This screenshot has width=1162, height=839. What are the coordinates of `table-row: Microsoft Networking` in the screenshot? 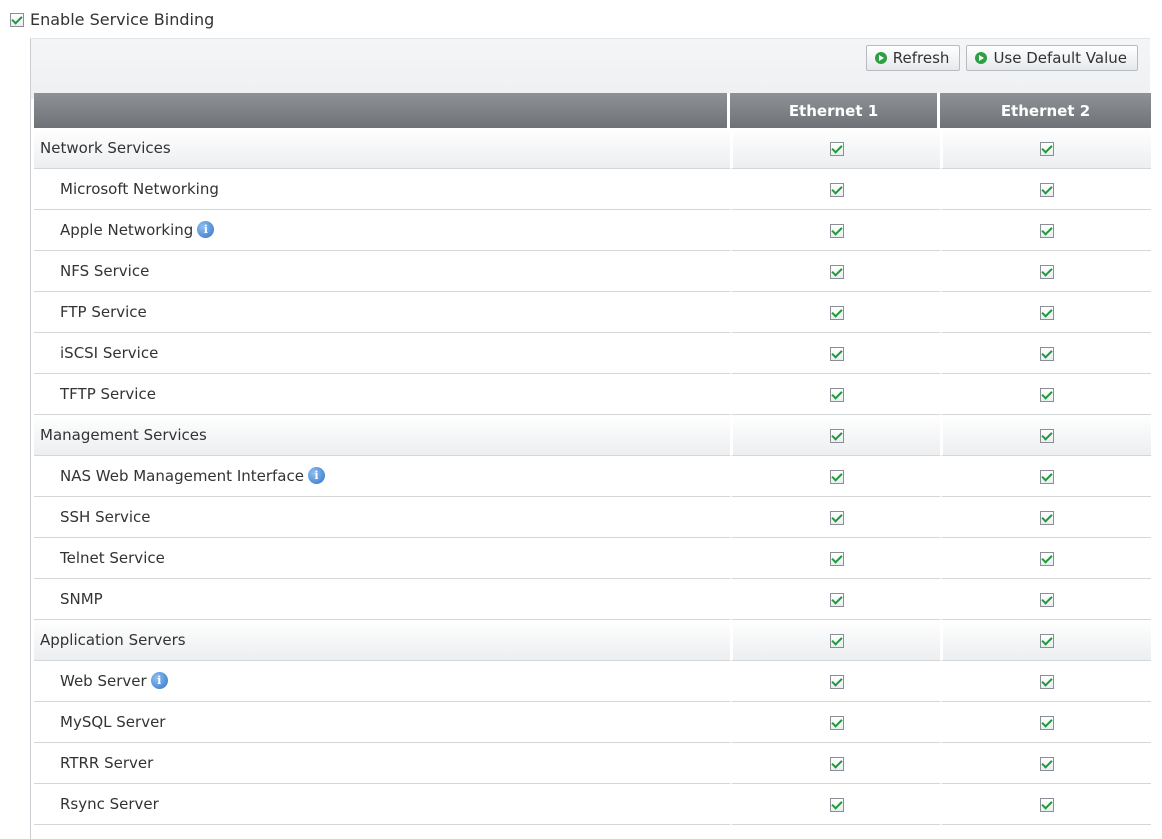 It's located at (592, 189).